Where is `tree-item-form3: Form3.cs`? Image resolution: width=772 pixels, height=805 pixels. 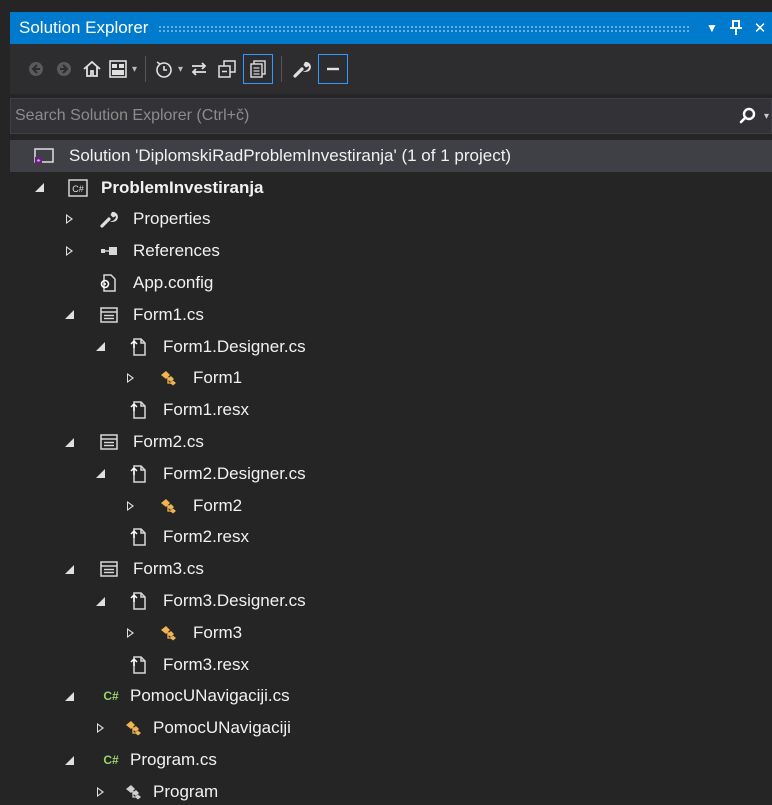 tree-item-form3: Form3.cs is located at coordinates (391, 569).